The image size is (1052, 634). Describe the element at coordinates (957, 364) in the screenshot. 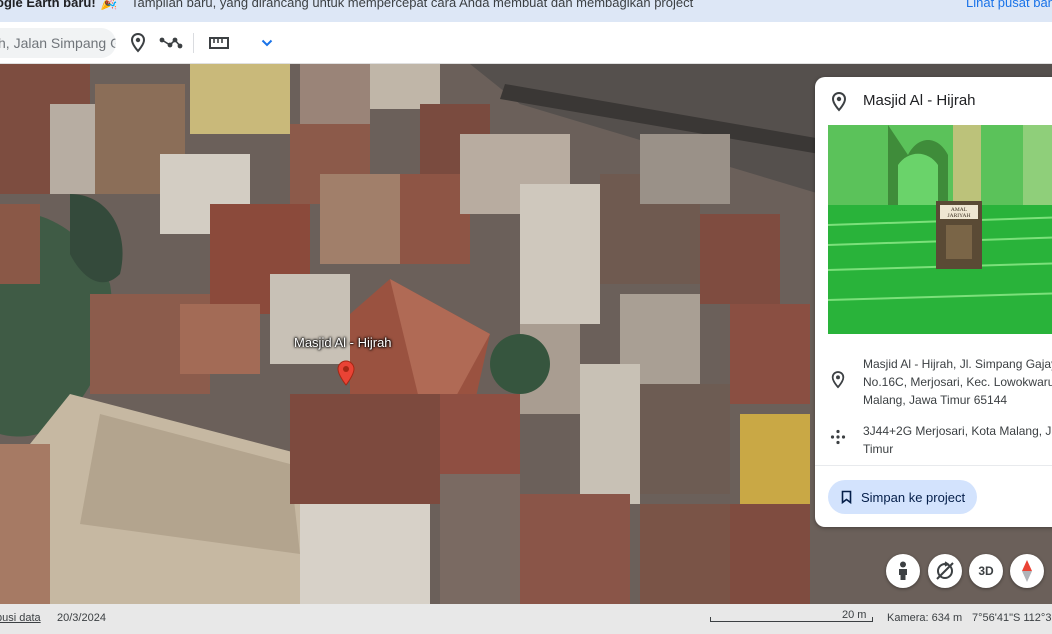

I see `address-line: Masjid Al - Hijrah, Jl. Simpang Gajay` at that location.